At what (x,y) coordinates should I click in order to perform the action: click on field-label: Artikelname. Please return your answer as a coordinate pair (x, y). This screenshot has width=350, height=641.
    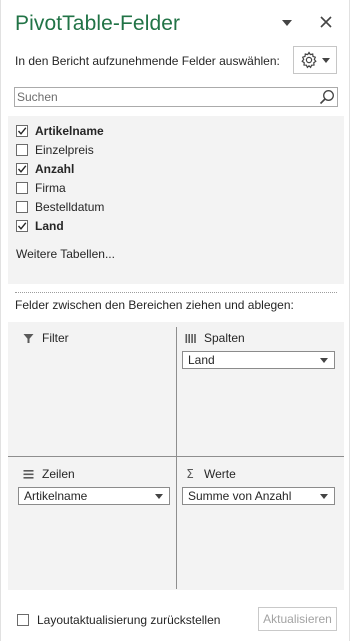
    Looking at the image, I should click on (69, 131).